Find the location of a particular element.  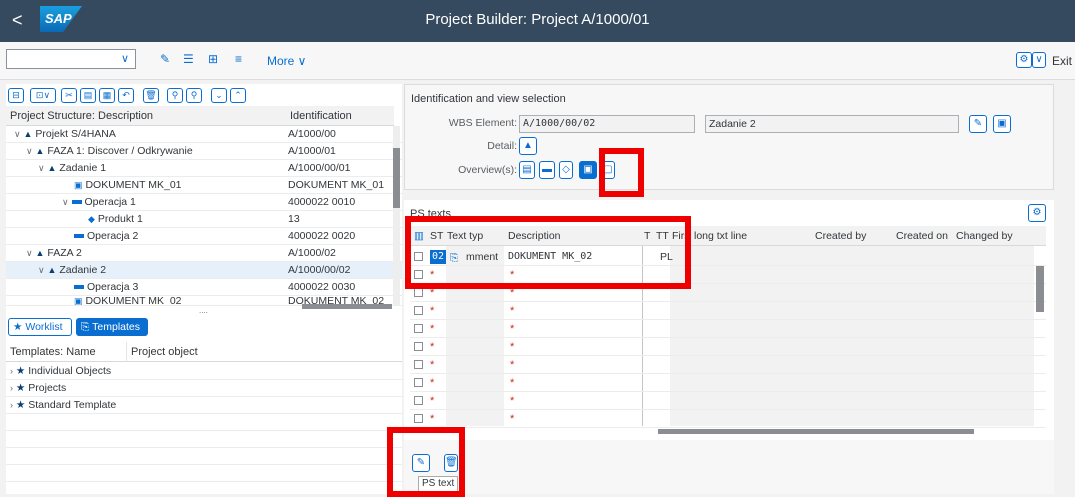

collapse-icon: ⌃ is located at coordinates (238, 95).